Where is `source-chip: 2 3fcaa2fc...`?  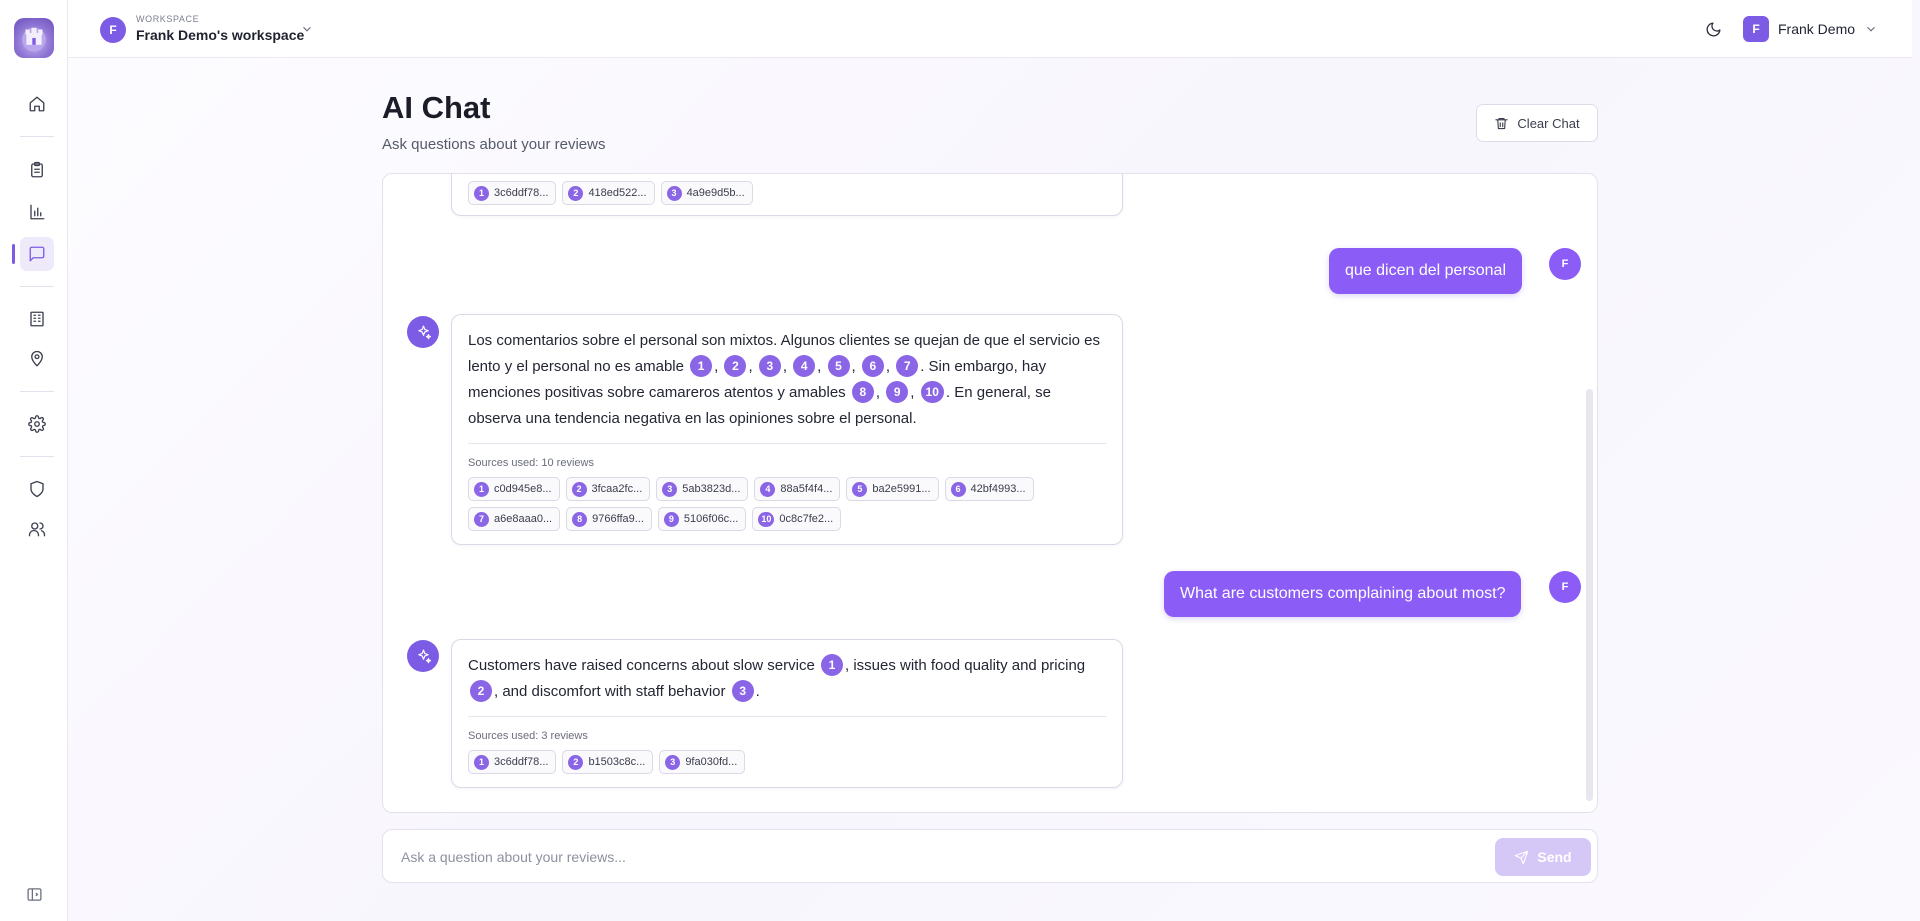
source-chip: 2 3fcaa2fc... is located at coordinates (608, 489).